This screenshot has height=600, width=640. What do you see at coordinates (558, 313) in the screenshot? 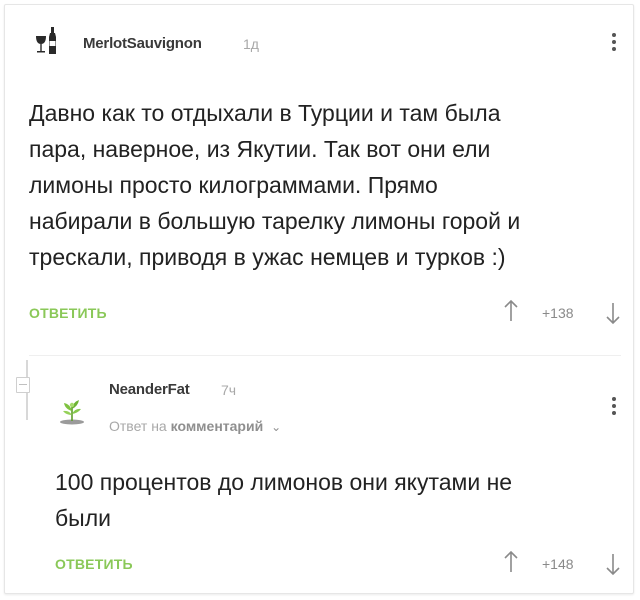
I see `comment-rating: +138` at bounding box center [558, 313].